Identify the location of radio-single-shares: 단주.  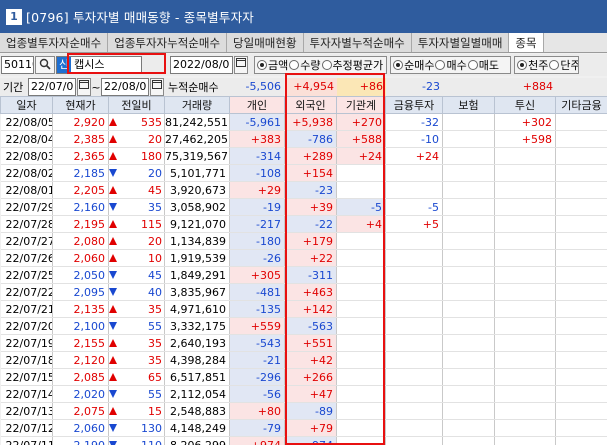
(563, 65).